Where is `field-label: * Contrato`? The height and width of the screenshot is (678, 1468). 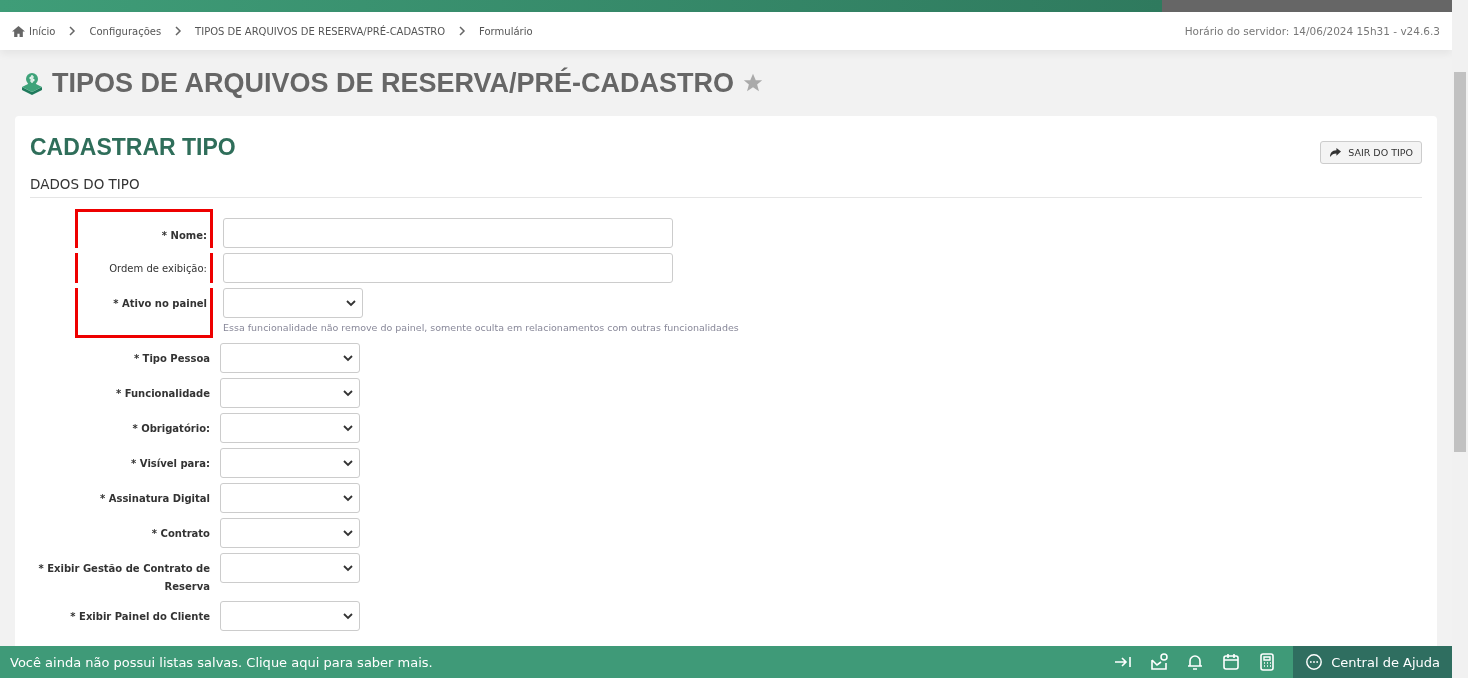
field-label: * Contrato is located at coordinates (180, 534).